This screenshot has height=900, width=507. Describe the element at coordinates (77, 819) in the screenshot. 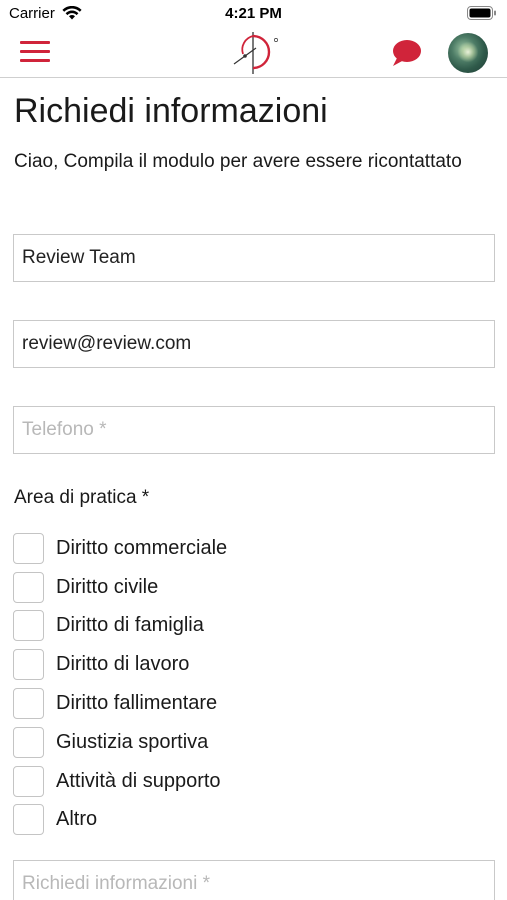

I see `checkbox-label: Altro` at that location.